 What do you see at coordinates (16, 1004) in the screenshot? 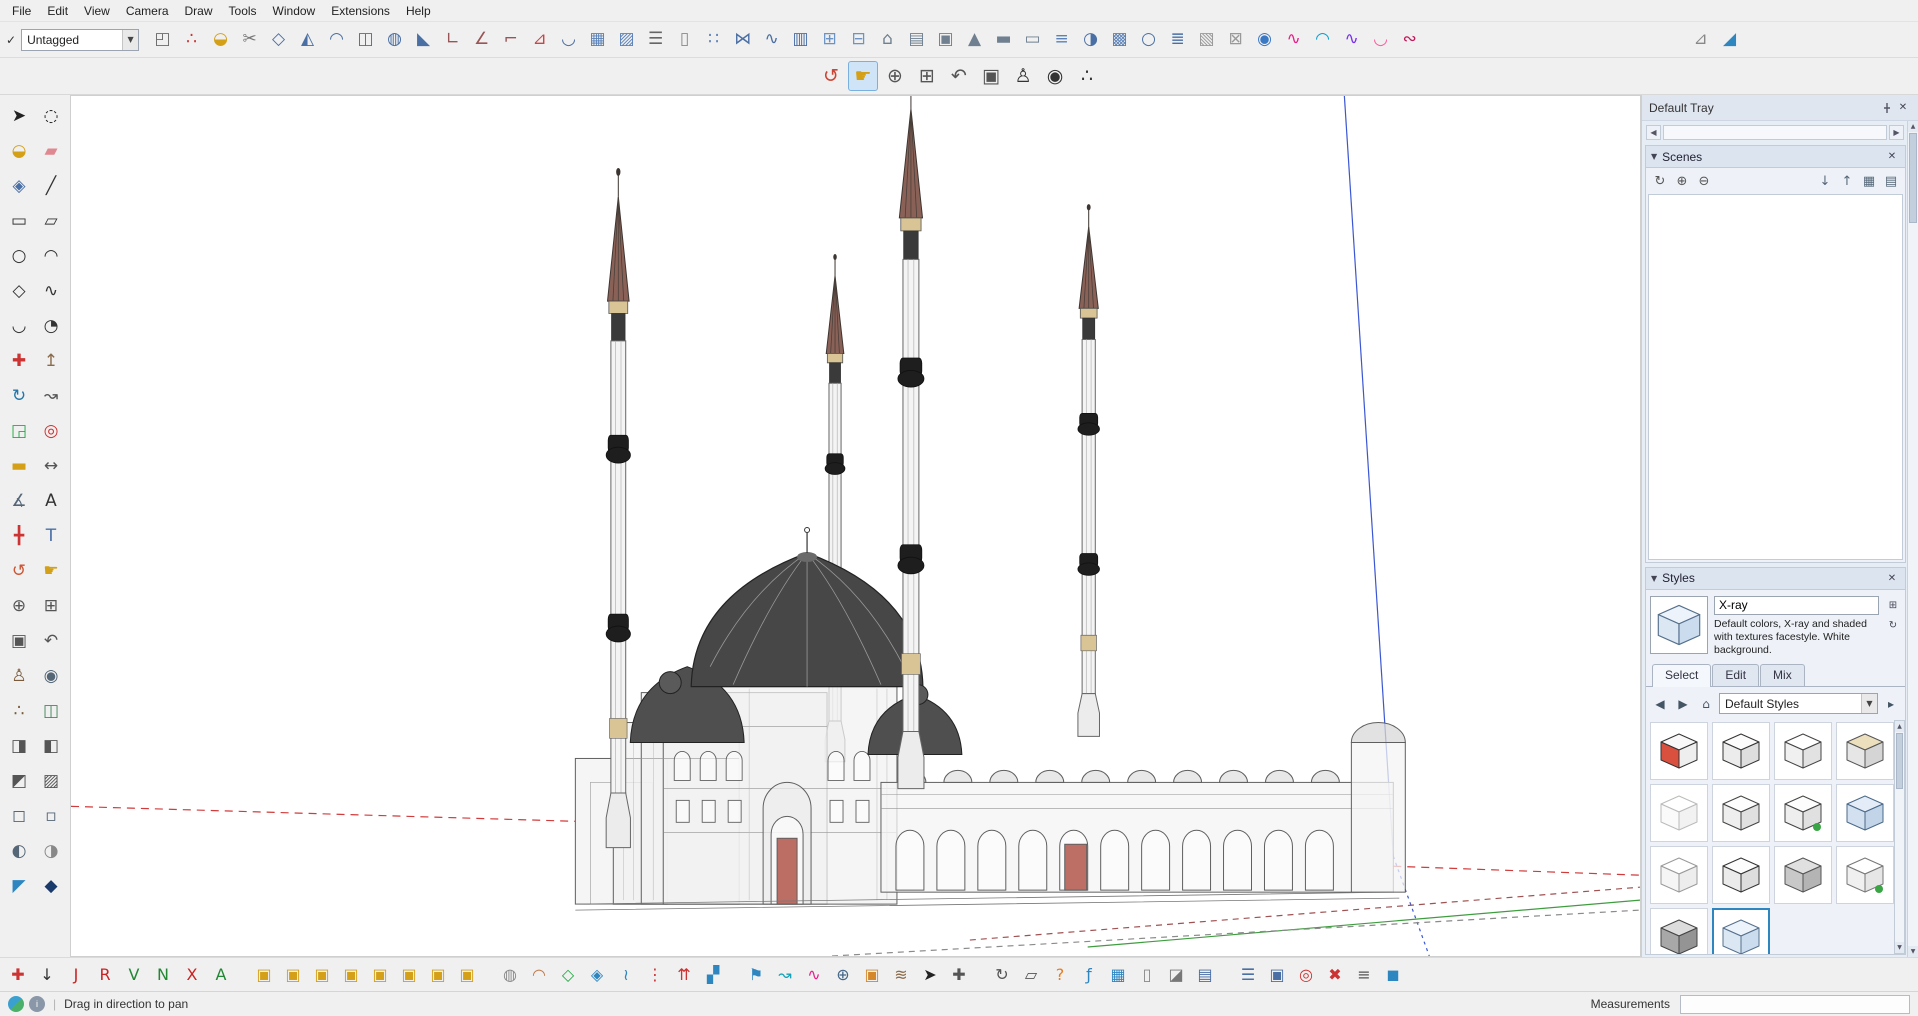
I see `geolocation-icon` at bounding box center [16, 1004].